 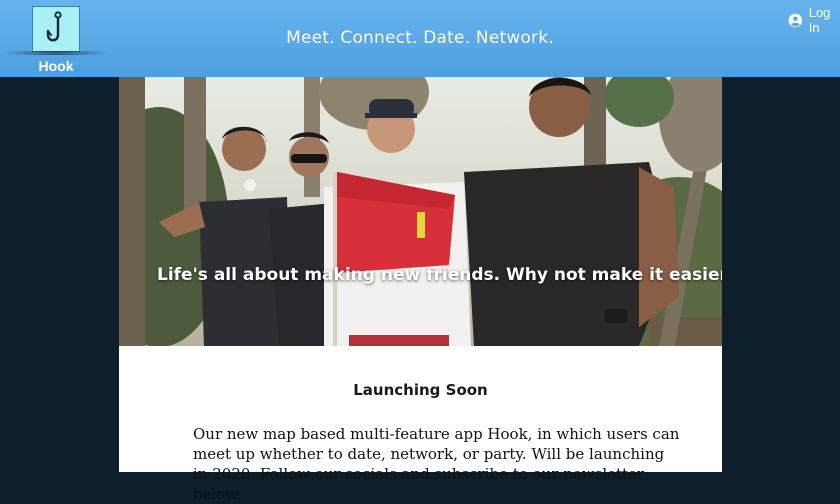 I want to click on logo-shadow, so click(x=56, y=53).